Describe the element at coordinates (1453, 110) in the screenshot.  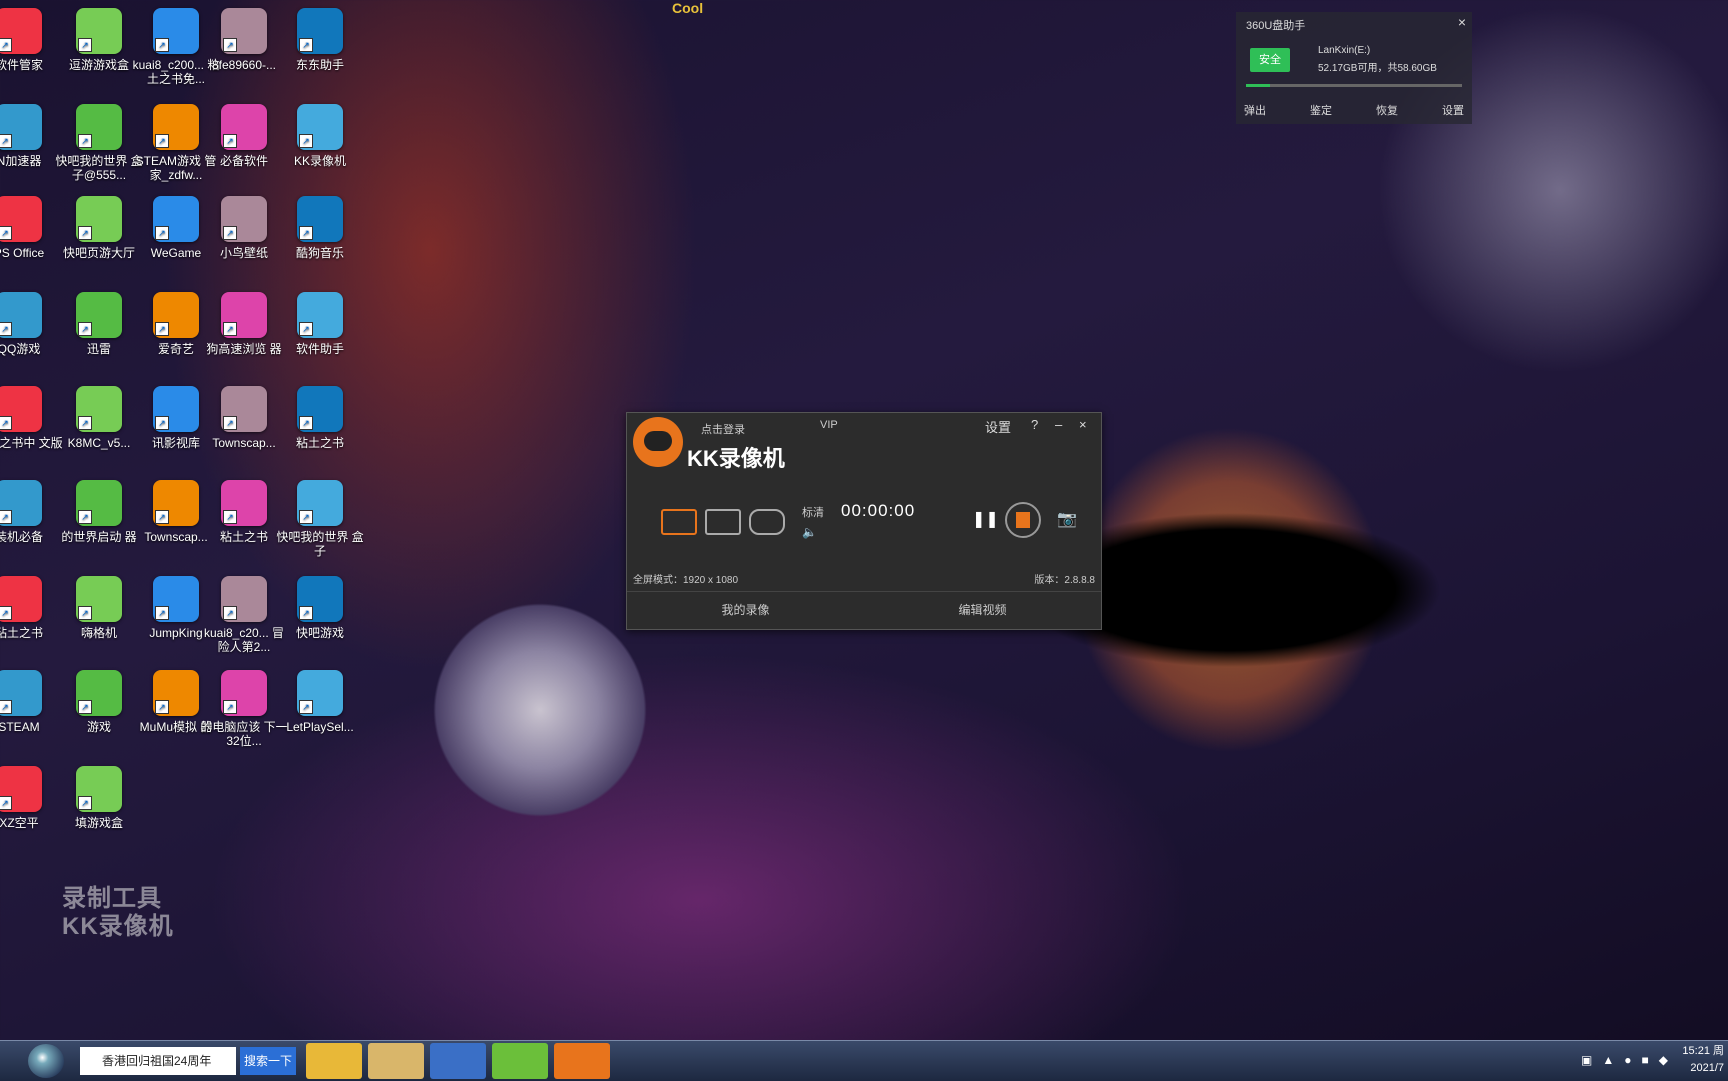
I see `settings-button: 设置` at that location.